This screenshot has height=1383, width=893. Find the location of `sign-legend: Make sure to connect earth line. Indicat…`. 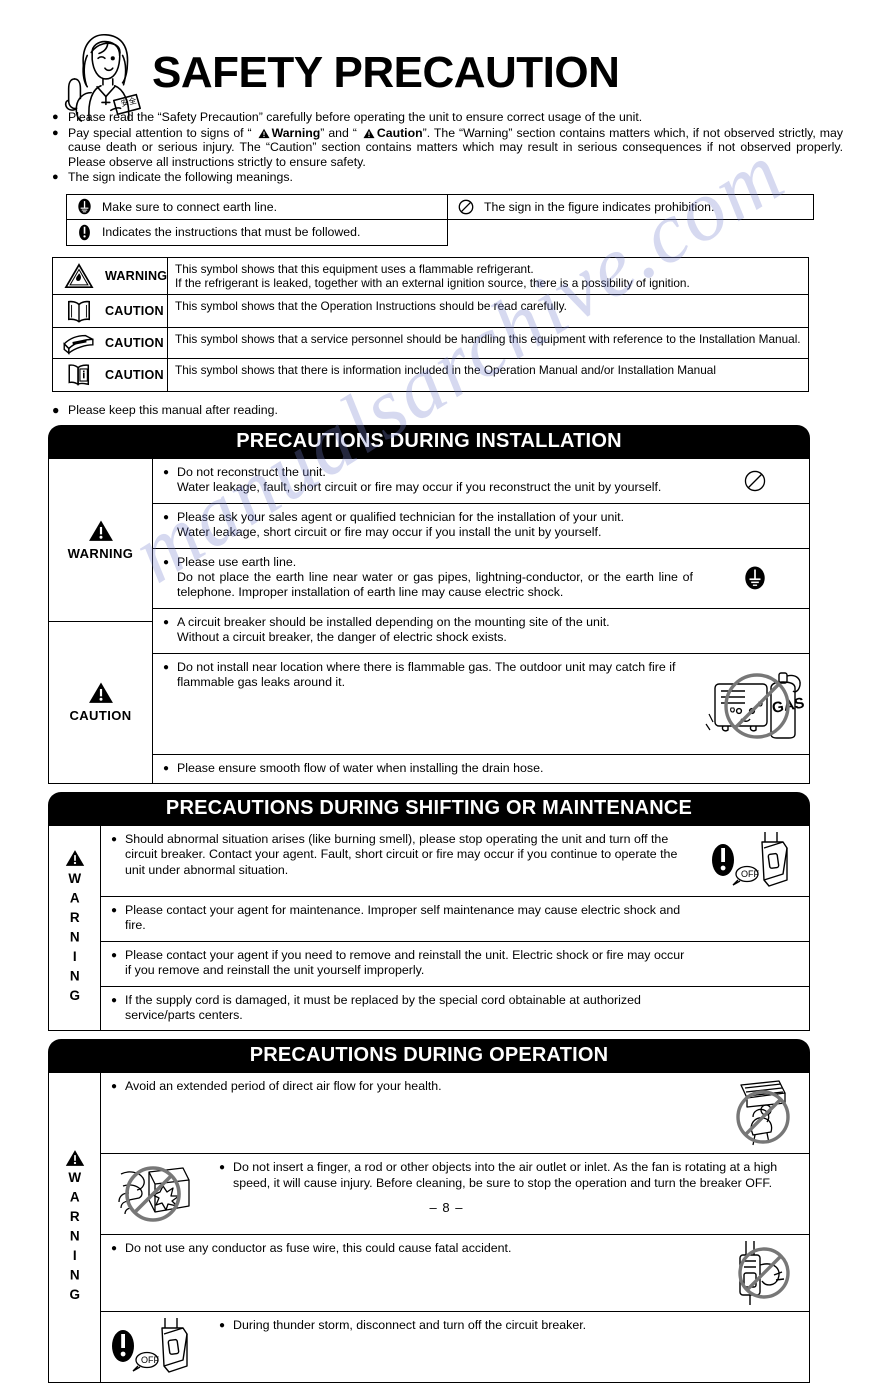

sign-legend: Make sure to connect earth line. Indicat… is located at coordinates (440, 219).